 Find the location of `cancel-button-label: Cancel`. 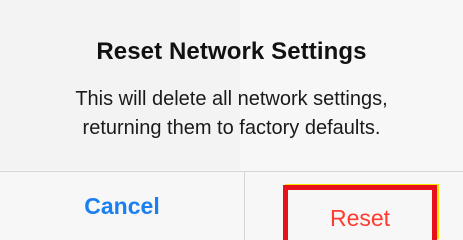

cancel-button-label: Cancel is located at coordinates (122, 205).